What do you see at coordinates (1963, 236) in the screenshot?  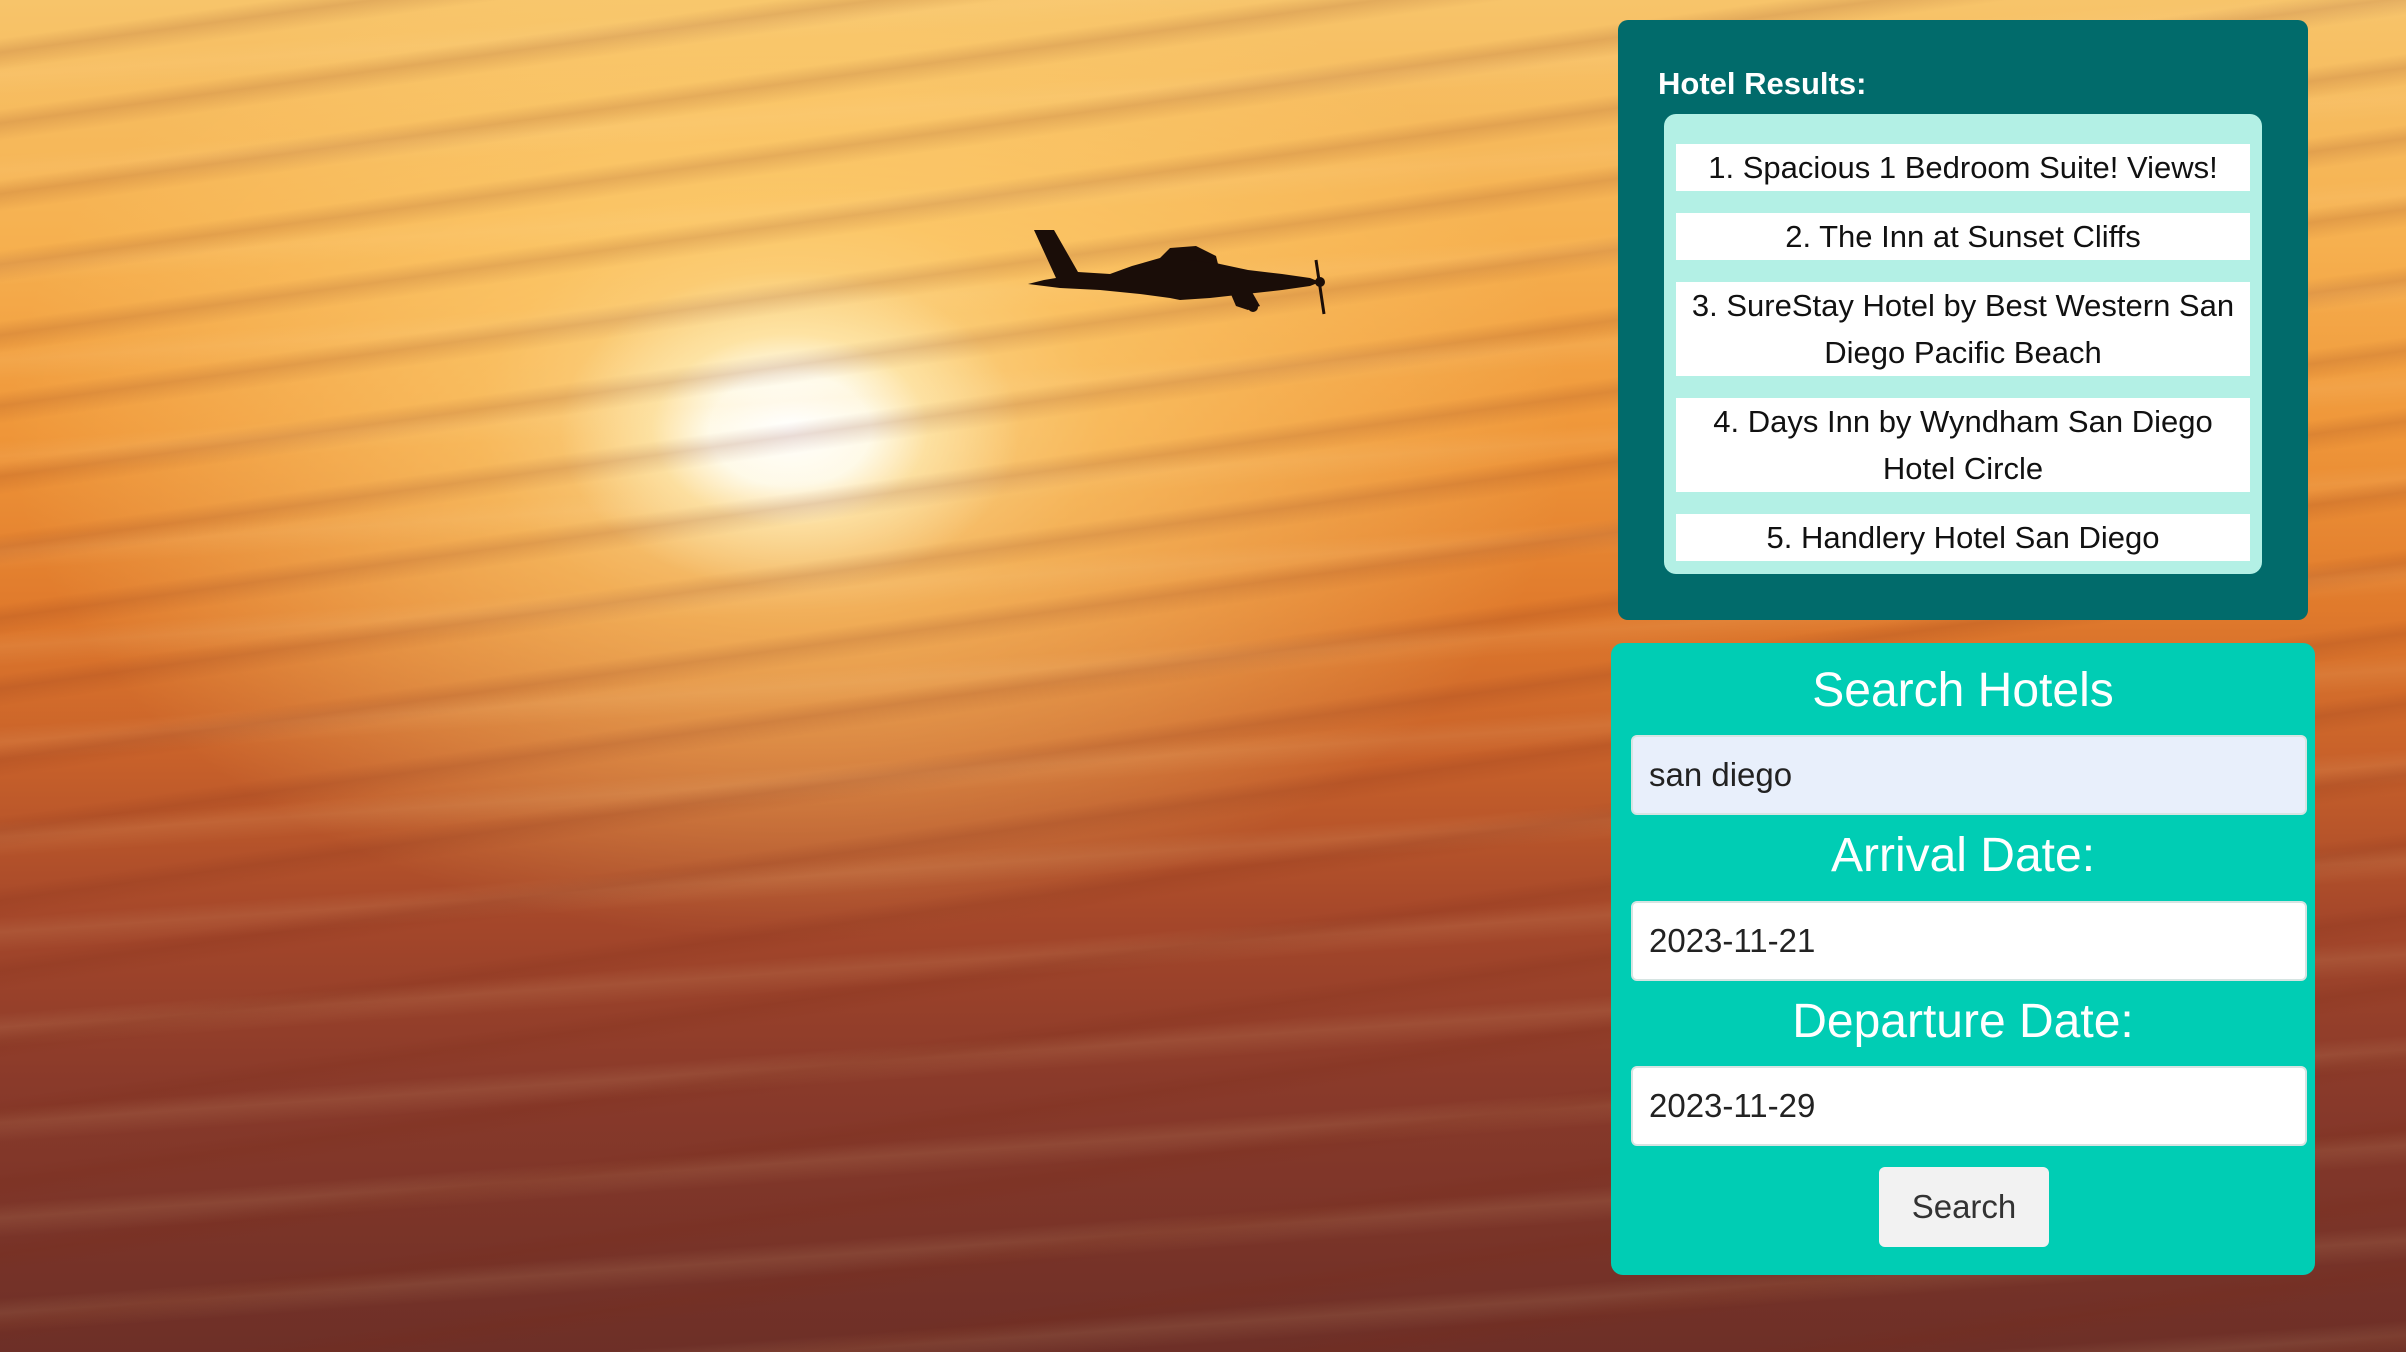 I see `result-item: 2. The Inn at Sunset Cliffs` at bounding box center [1963, 236].